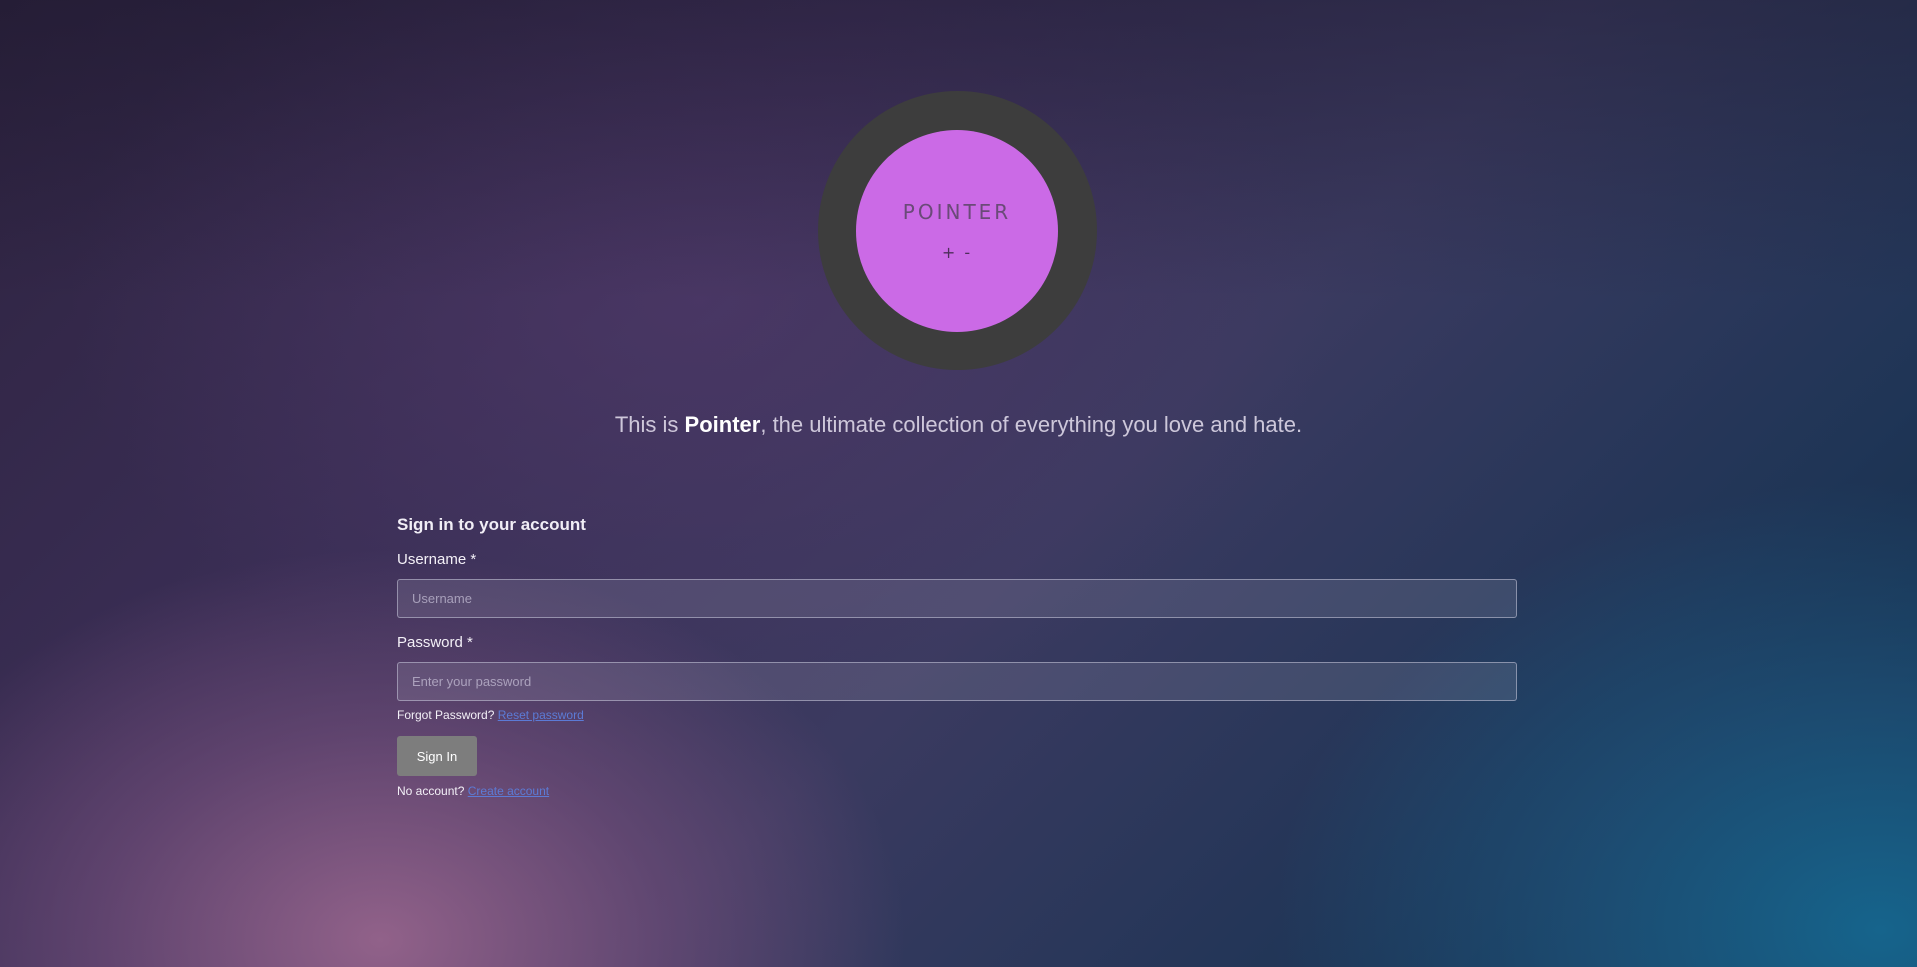 The width and height of the screenshot is (1917, 967). Describe the element at coordinates (957, 681) in the screenshot. I see `password-input` at that location.